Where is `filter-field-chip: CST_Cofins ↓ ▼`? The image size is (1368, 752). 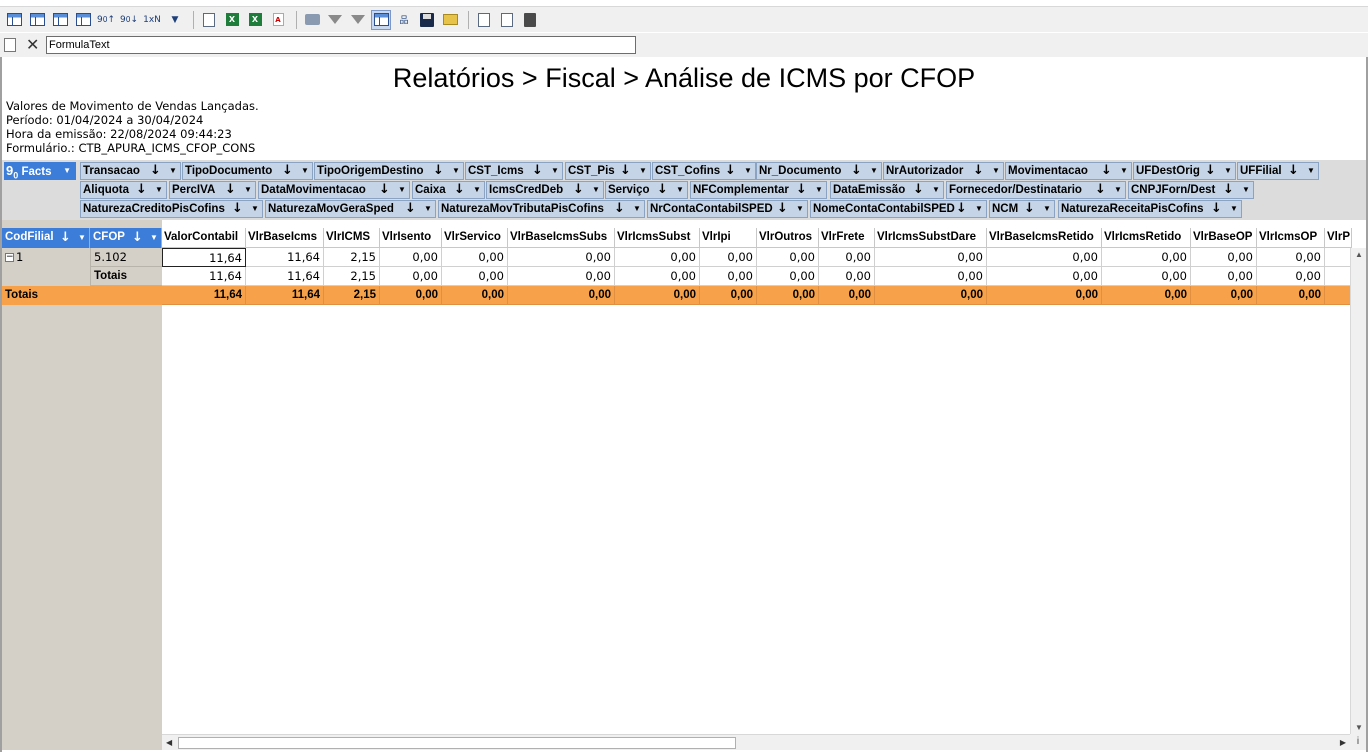 filter-field-chip: CST_Cofins ↓ ▼ is located at coordinates (704, 171).